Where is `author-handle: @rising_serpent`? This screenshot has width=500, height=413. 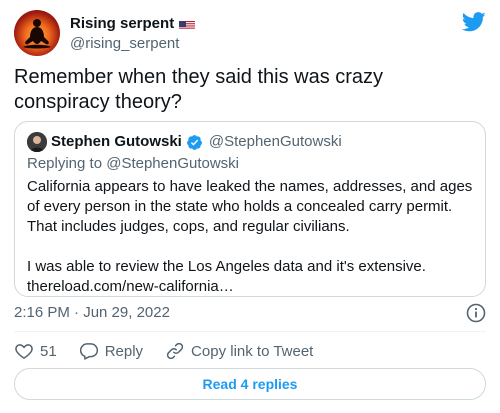 author-handle: @rising_serpent is located at coordinates (132, 44).